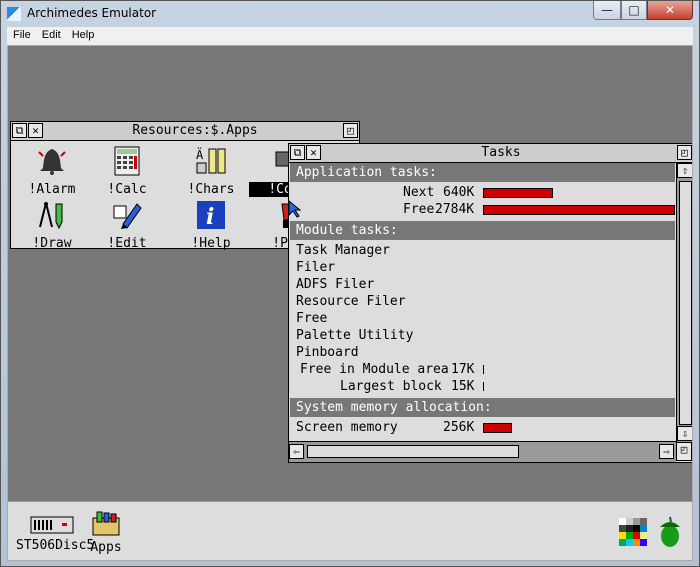  I want to click on vertical-scroll-thumb, so click(685, 303).